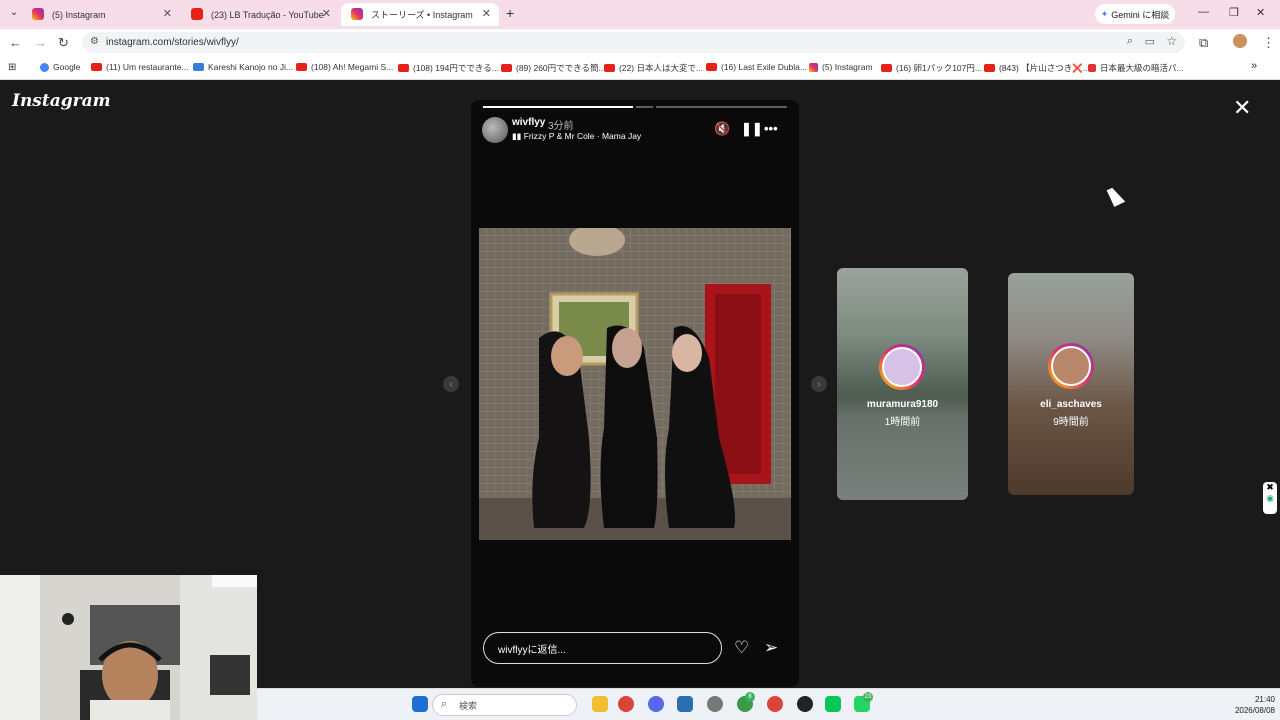  Describe the element at coordinates (94, 41) in the screenshot. I see `site-info-icon: ⚙` at that location.